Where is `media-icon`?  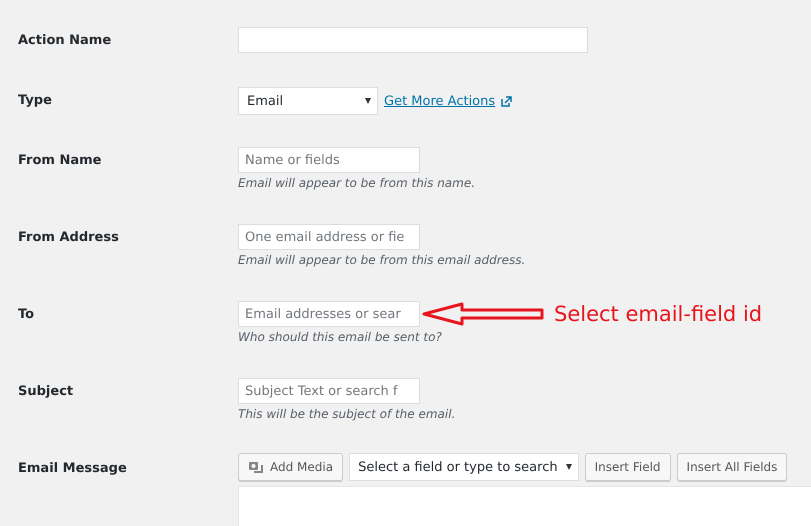
media-icon is located at coordinates (256, 467).